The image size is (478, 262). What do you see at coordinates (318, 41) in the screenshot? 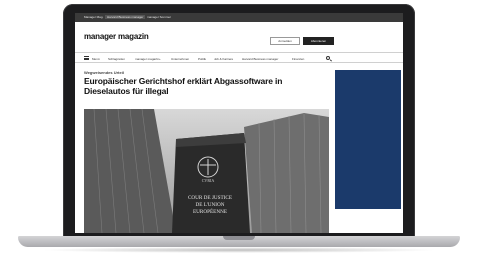
I see `subscribe-button: Abonnieren` at bounding box center [318, 41].